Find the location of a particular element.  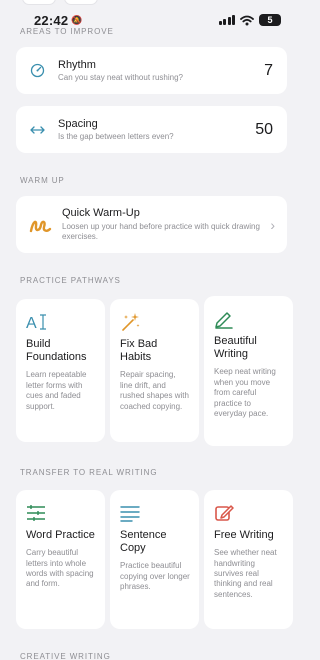

text-lines-icon is located at coordinates (131, 513).